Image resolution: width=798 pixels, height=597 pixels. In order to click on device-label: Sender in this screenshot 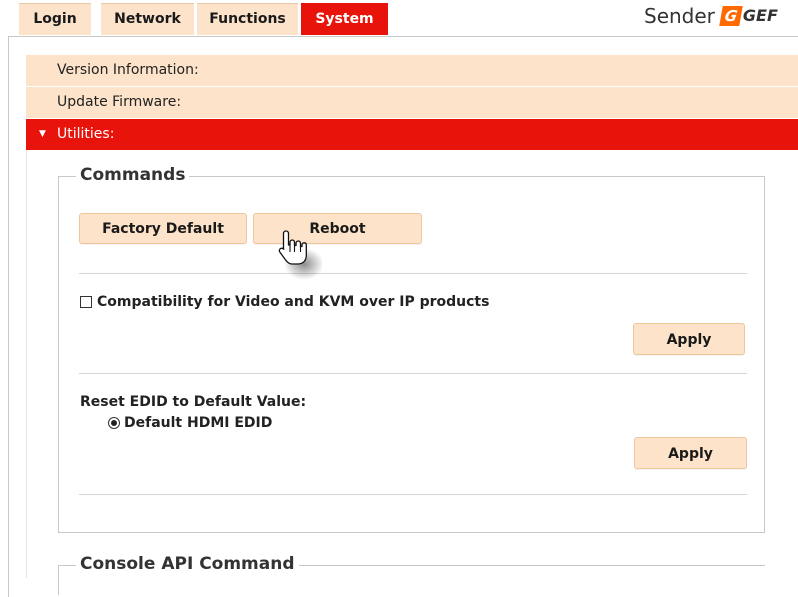, I will do `click(679, 16)`.